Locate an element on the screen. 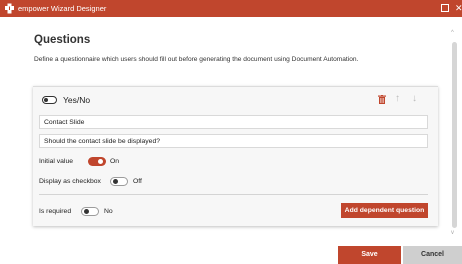  scroll-thumb is located at coordinates (454, 135).